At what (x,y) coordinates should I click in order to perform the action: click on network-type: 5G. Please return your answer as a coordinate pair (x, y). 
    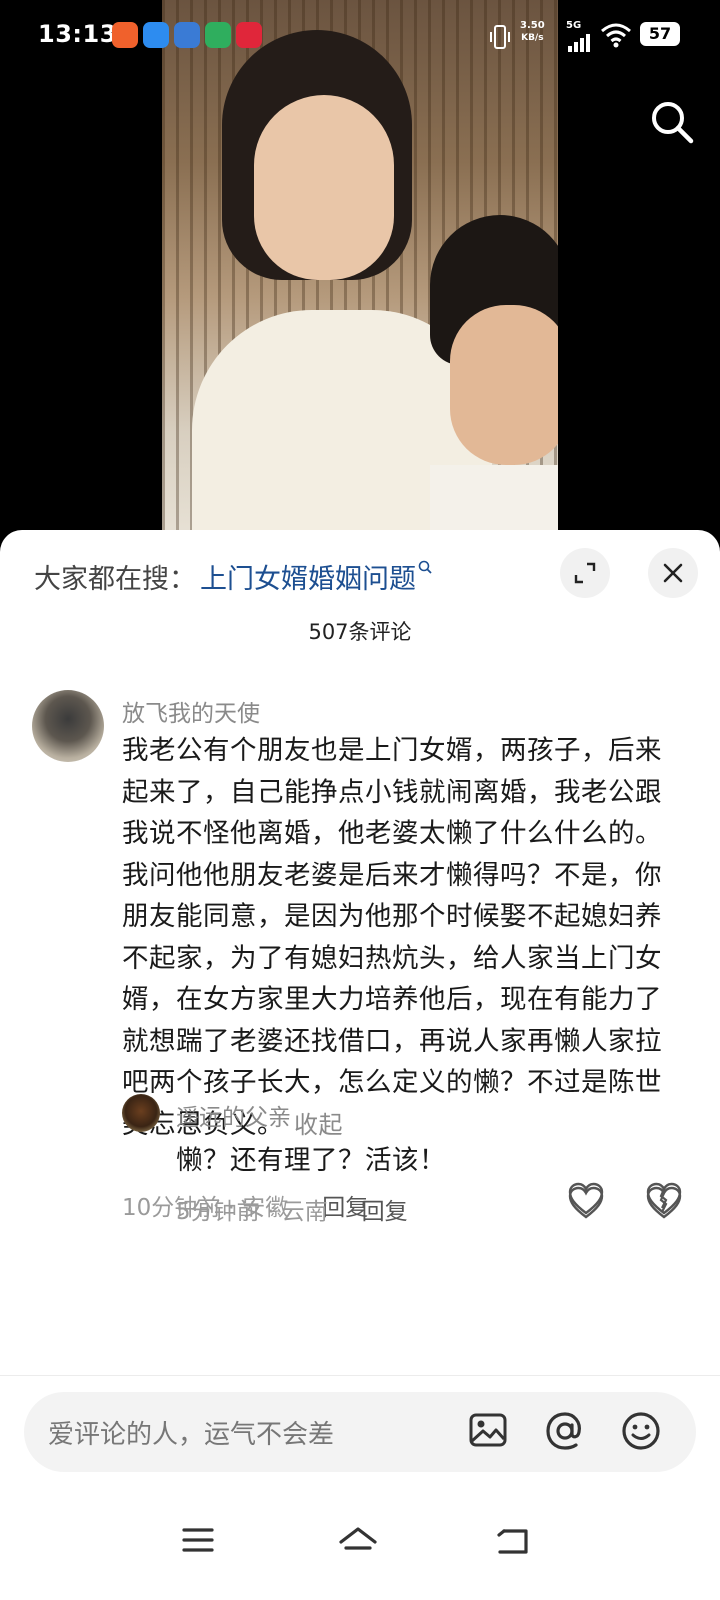
    Looking at the image, I should click on (574, 25).